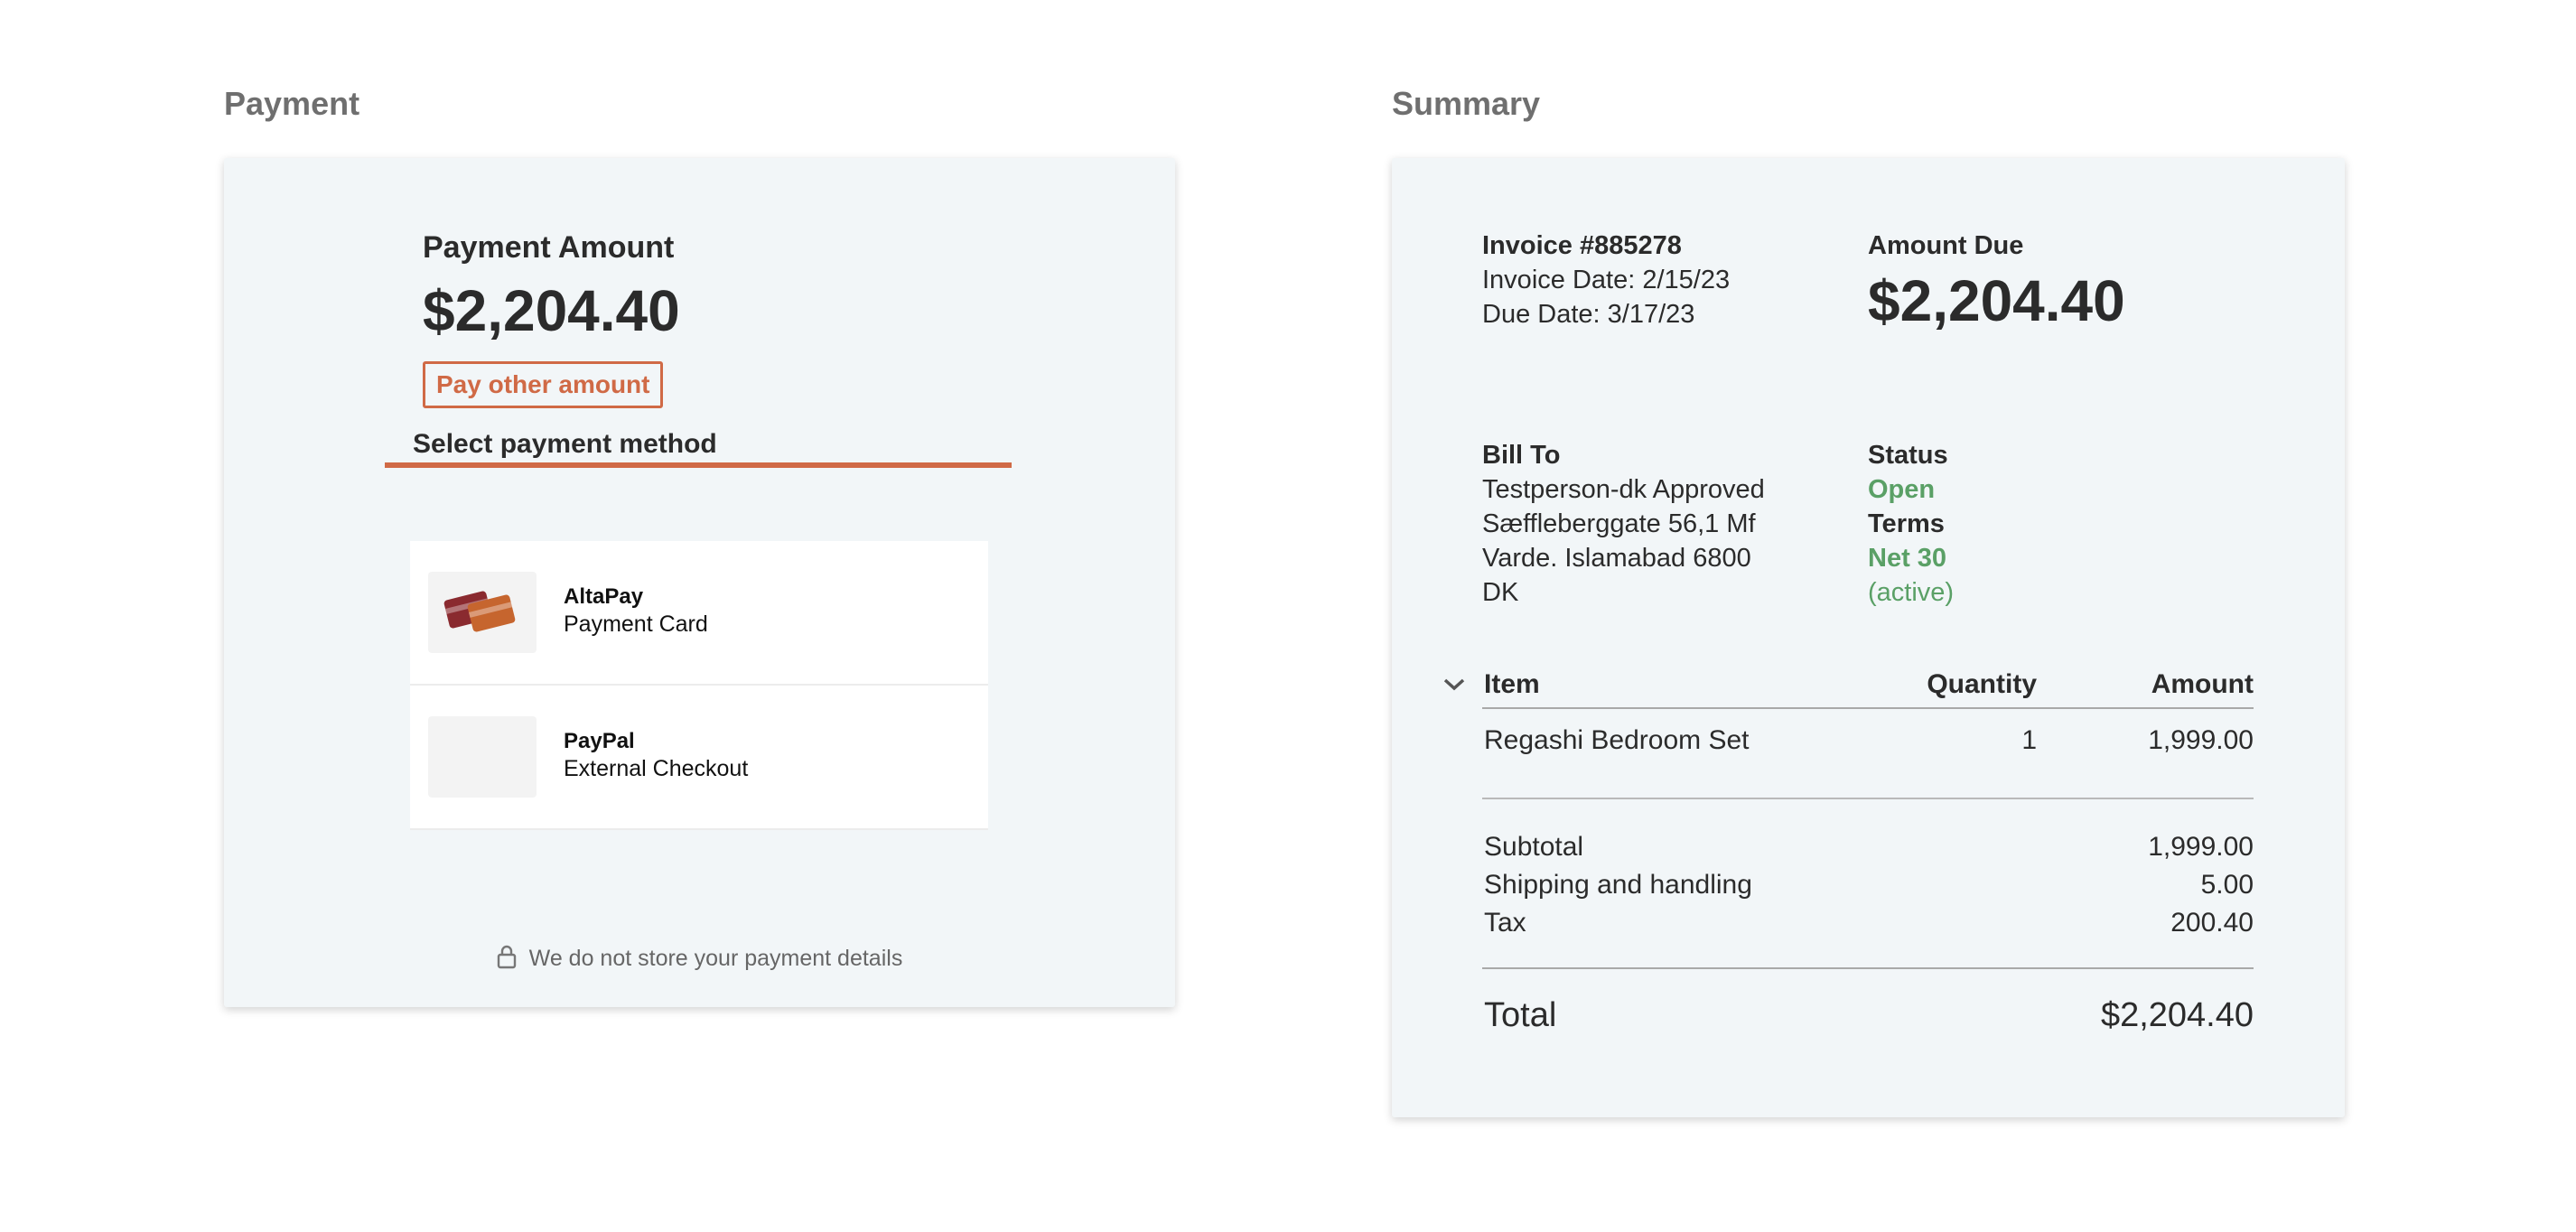  I want to click on status-label: Status, so click(1908, 455).